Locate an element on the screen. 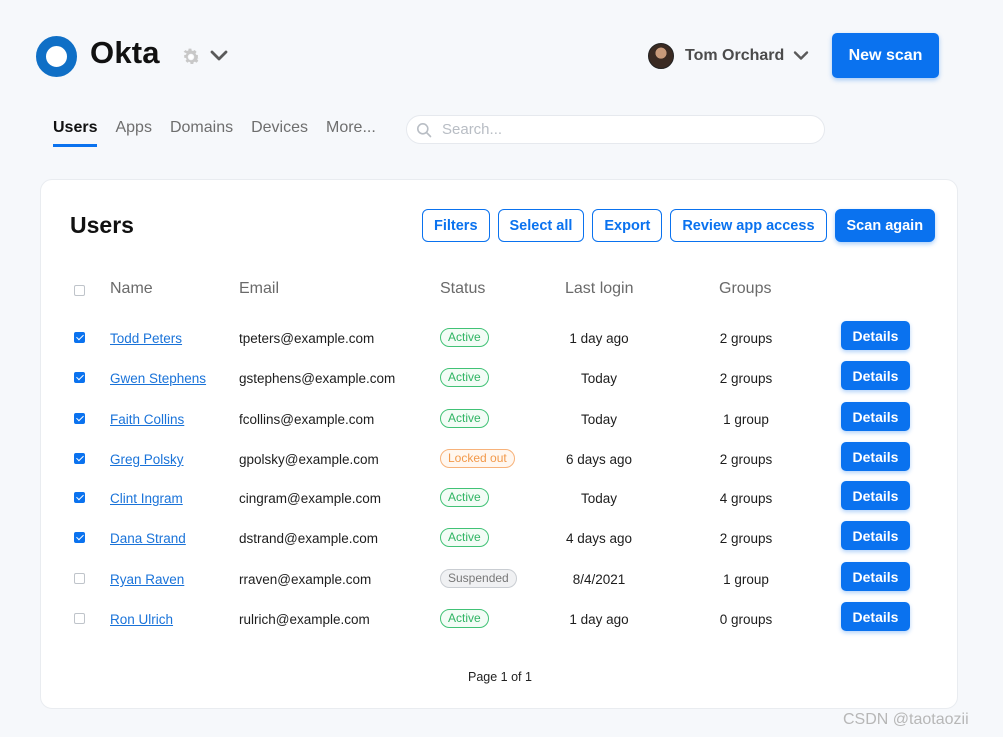  filters-button: Filters is located at coordinates (456, 225).